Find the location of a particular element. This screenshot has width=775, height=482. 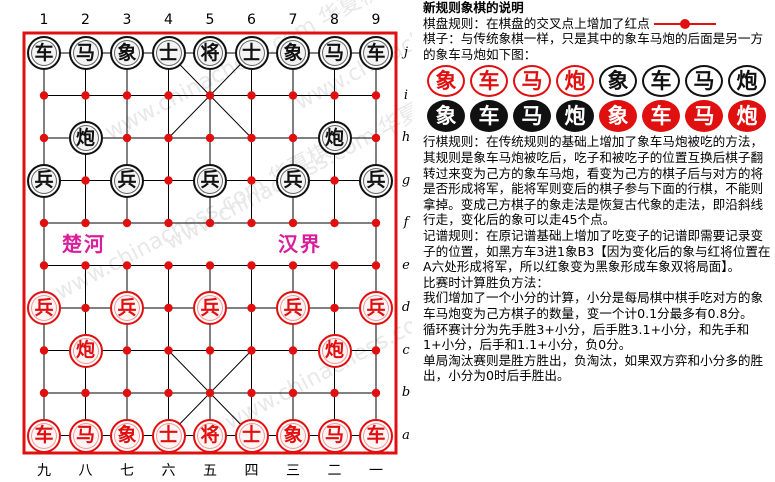

file-label-top: 2 is located at coordinates (85, 20).